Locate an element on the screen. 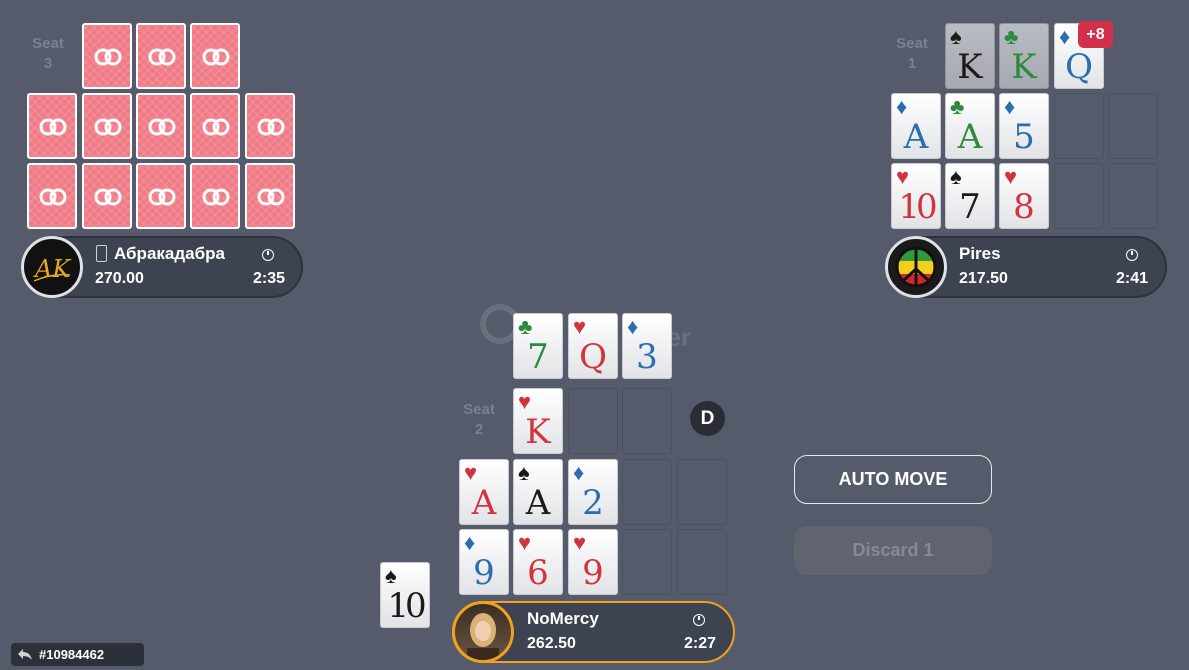 The height and width of the screenshot is (670, 1189). seat1-card-top: ♣ K is located at coordinates (1024, 56).